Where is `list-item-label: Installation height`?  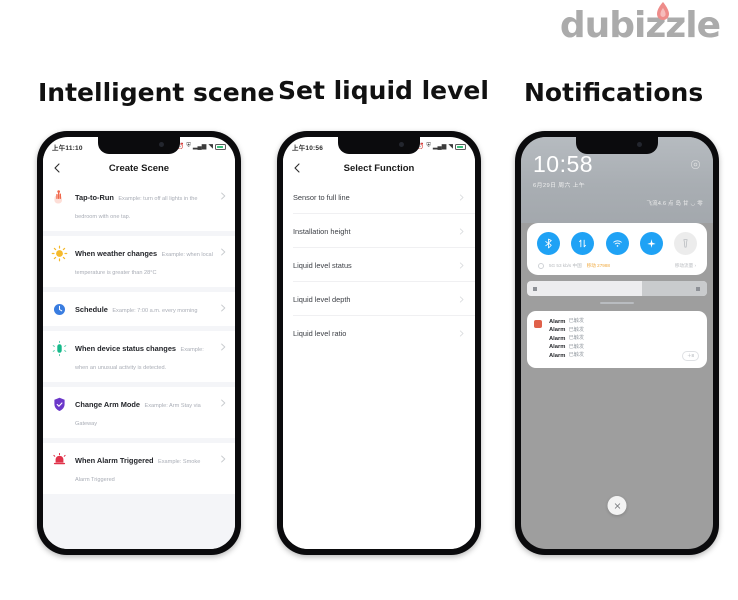
list-item-label: Installation height is located at coordinates (322, 231).